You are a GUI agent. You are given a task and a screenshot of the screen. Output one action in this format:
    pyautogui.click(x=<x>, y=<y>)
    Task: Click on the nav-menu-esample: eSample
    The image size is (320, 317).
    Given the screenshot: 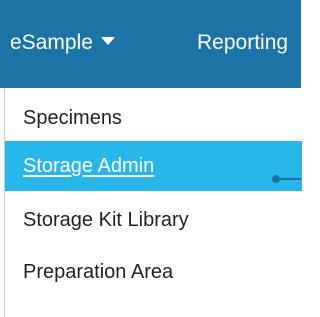 What is the action you would take?
    pyautogui.click(x=62, y=43)
    